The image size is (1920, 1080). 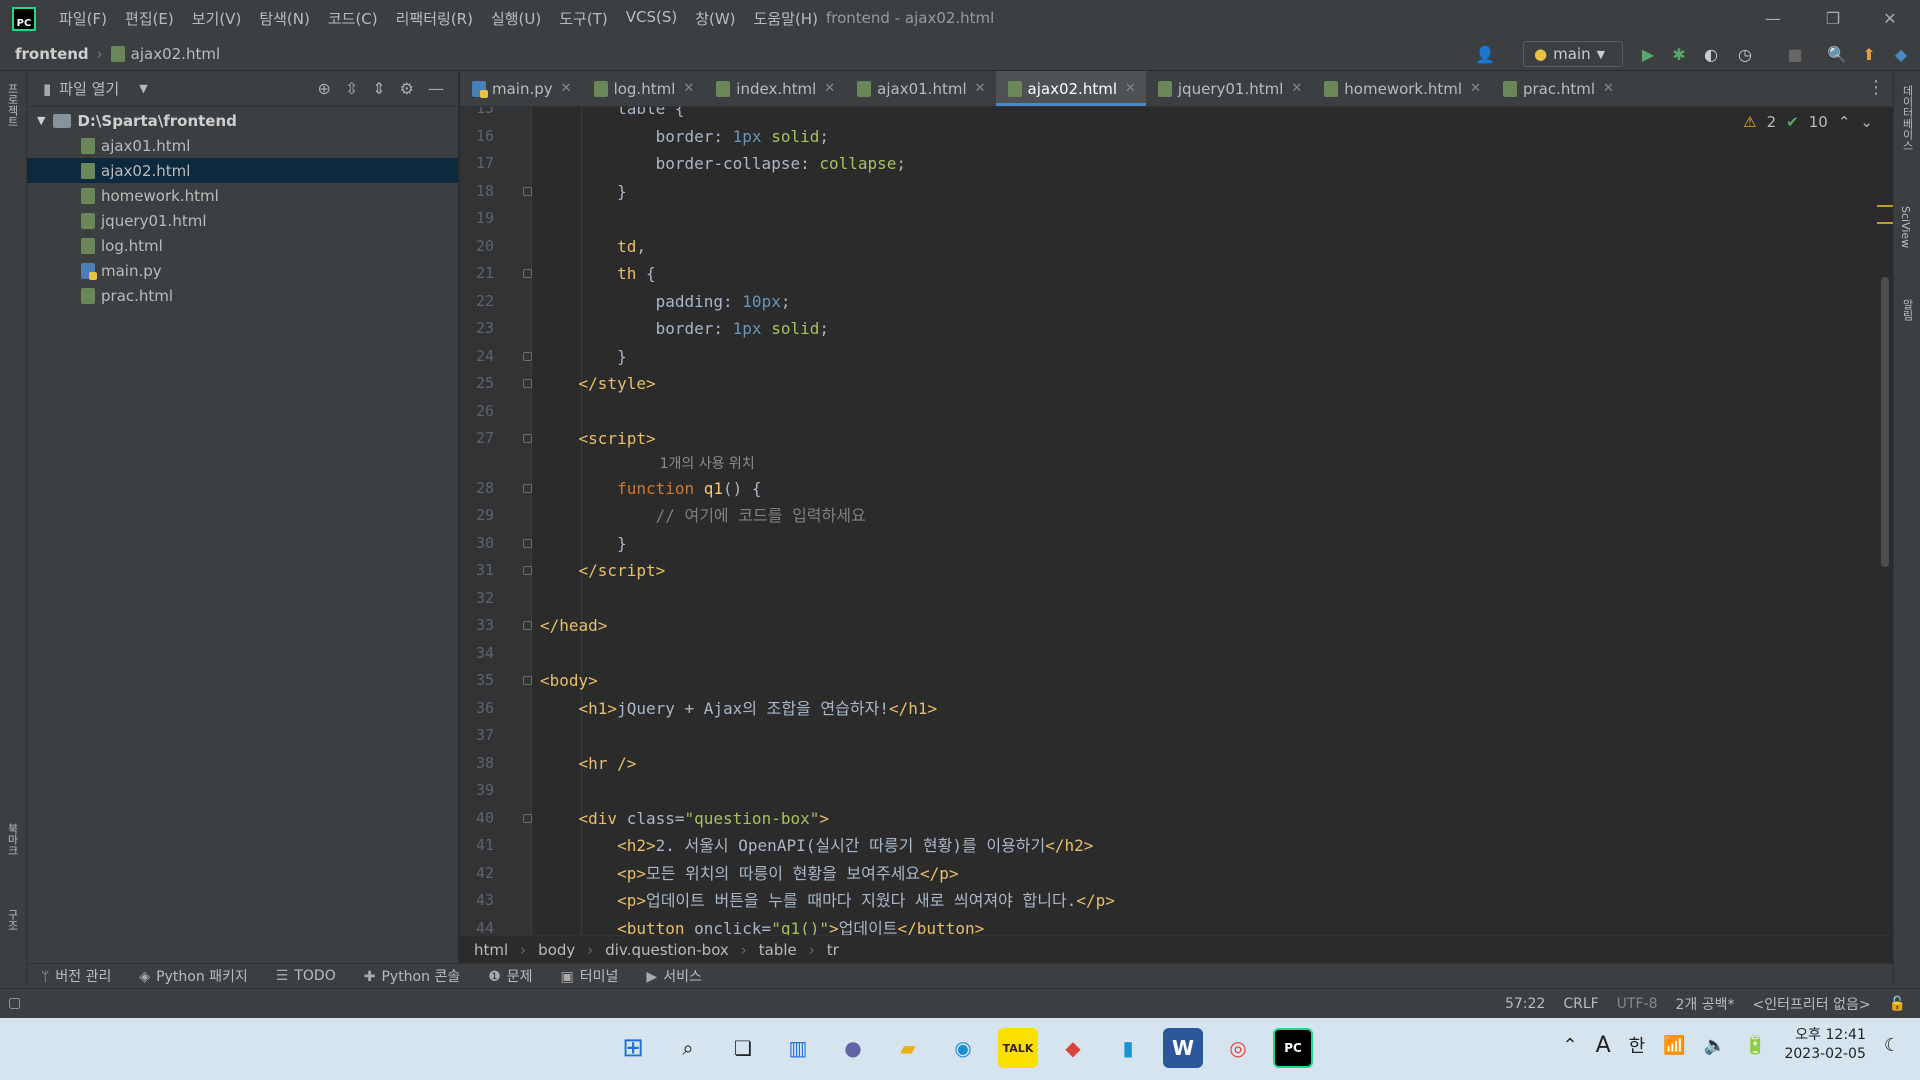 I want to click on task-view-icon: ❏, so click(x=743, y=1048).